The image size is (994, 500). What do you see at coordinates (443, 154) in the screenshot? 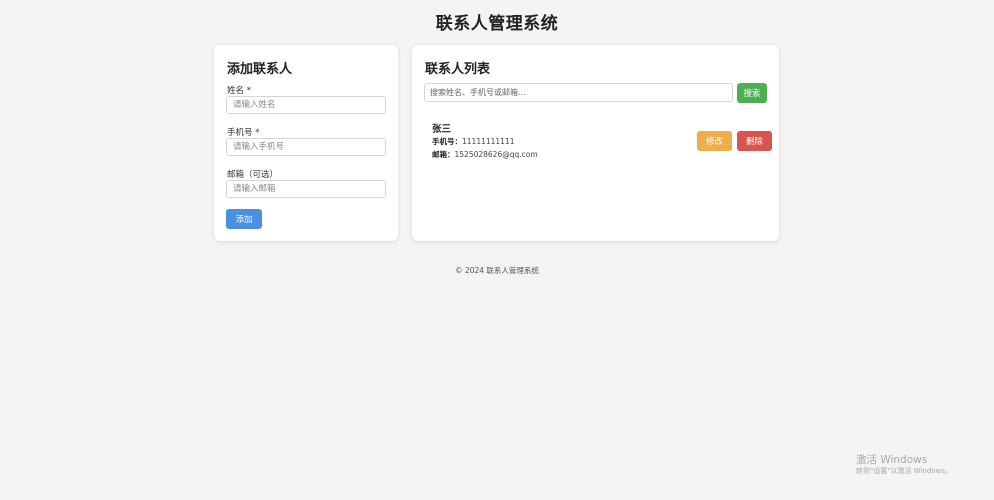
I see `contact-email-label: 邮箱：` at bounding box center [443, 154].